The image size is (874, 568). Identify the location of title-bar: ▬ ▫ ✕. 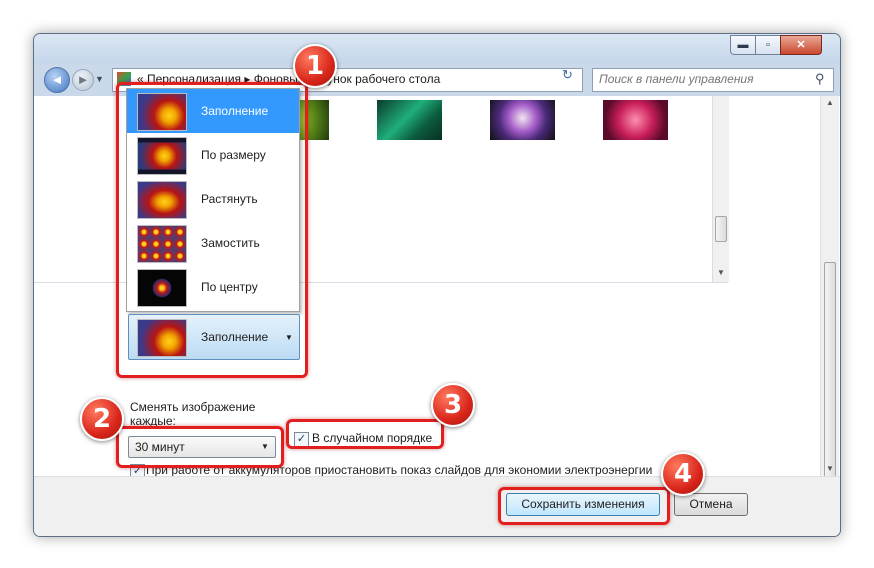
(437, 49).